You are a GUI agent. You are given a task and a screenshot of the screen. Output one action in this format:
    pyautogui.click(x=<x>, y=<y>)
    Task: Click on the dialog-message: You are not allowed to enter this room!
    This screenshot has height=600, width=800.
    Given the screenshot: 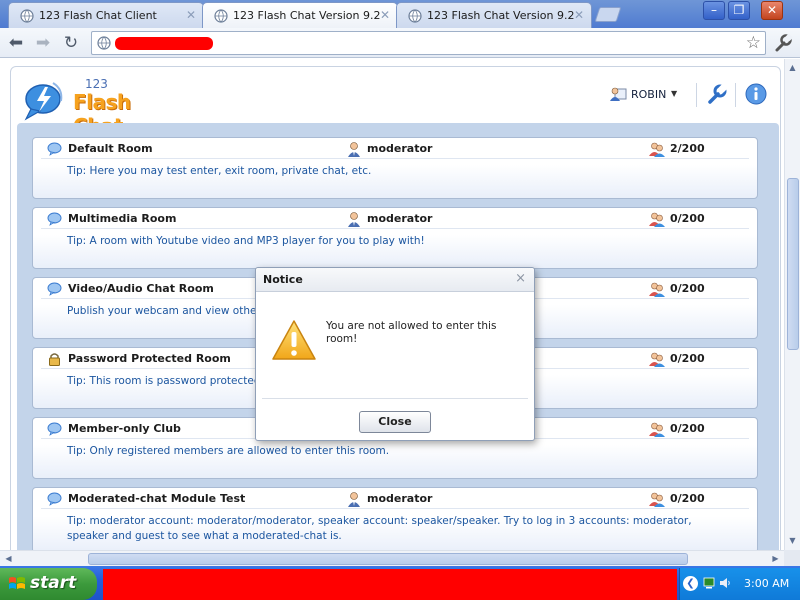 What is the action you would take?
    pyautogui.click(x=411, y=332)
    